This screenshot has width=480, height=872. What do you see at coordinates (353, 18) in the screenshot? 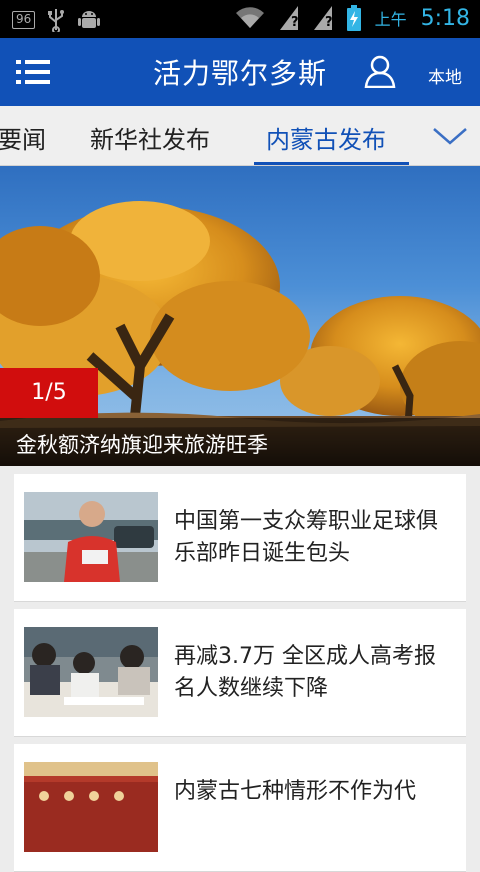
I see `battery-charging-icon` at bounding box center [353, 18].